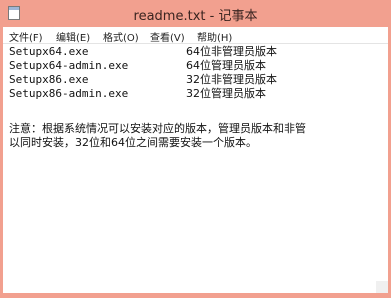 The image size is (391, 298). Describe the element at coordinates (214, 36) in the screenshot. I see `menu-help: 帮助(H)` at that location.